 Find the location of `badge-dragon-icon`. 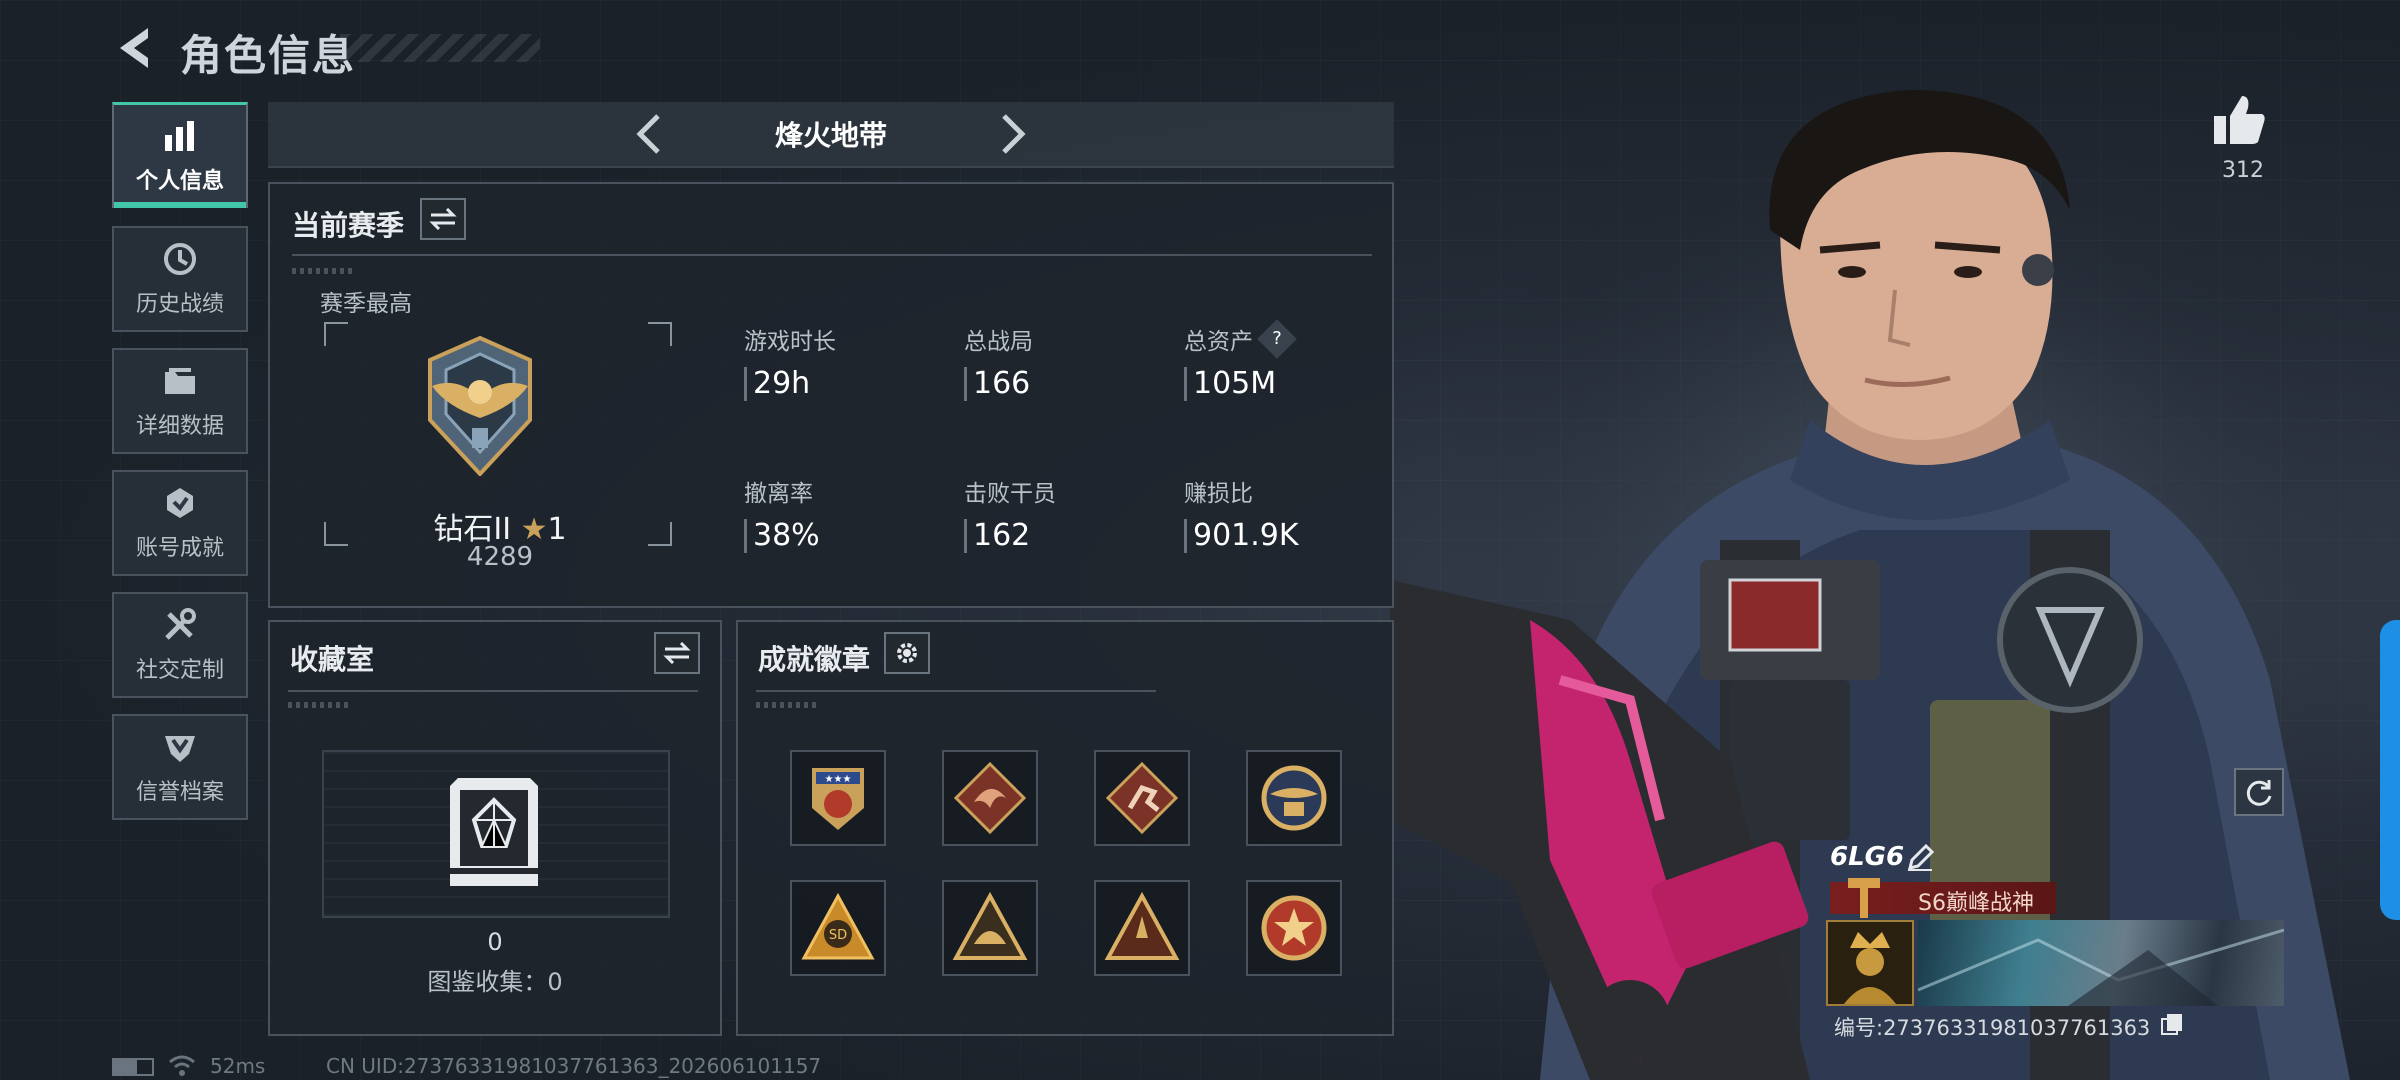

badge-dragon-icon is located at coordinates (990, 798).